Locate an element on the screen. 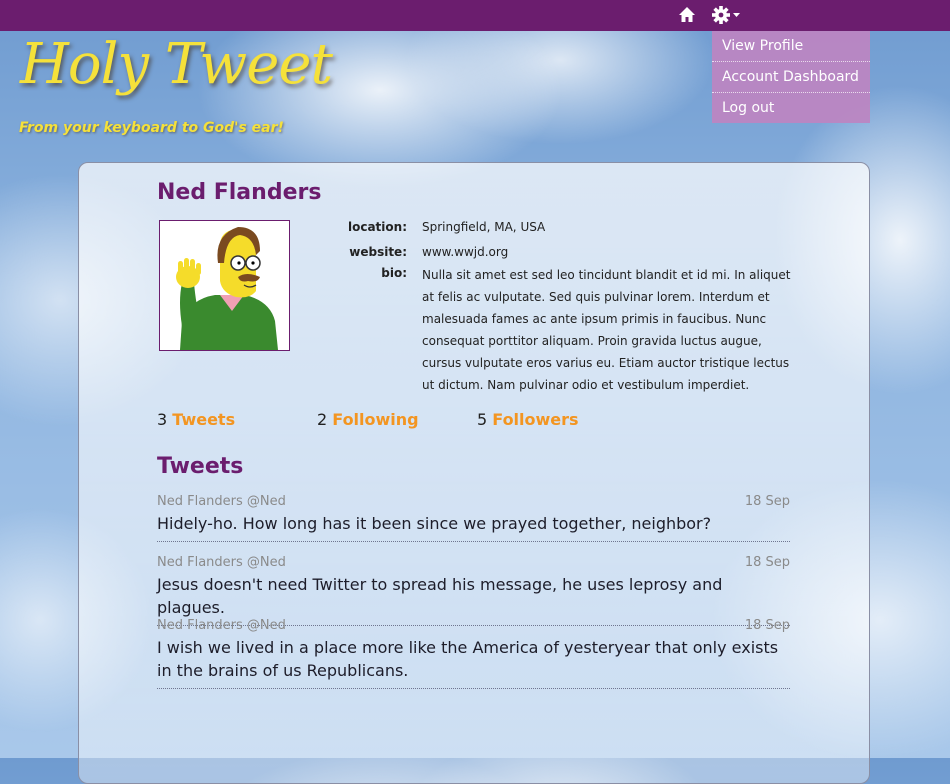 This screenshot has width=950, height=784. following-link: Following is located at coordinates (375, 419).